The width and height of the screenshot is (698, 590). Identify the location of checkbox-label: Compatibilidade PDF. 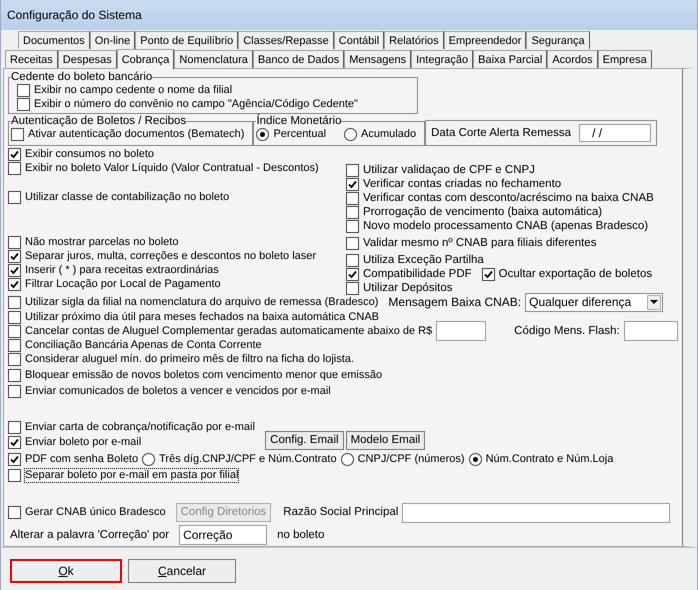
(417, 274).